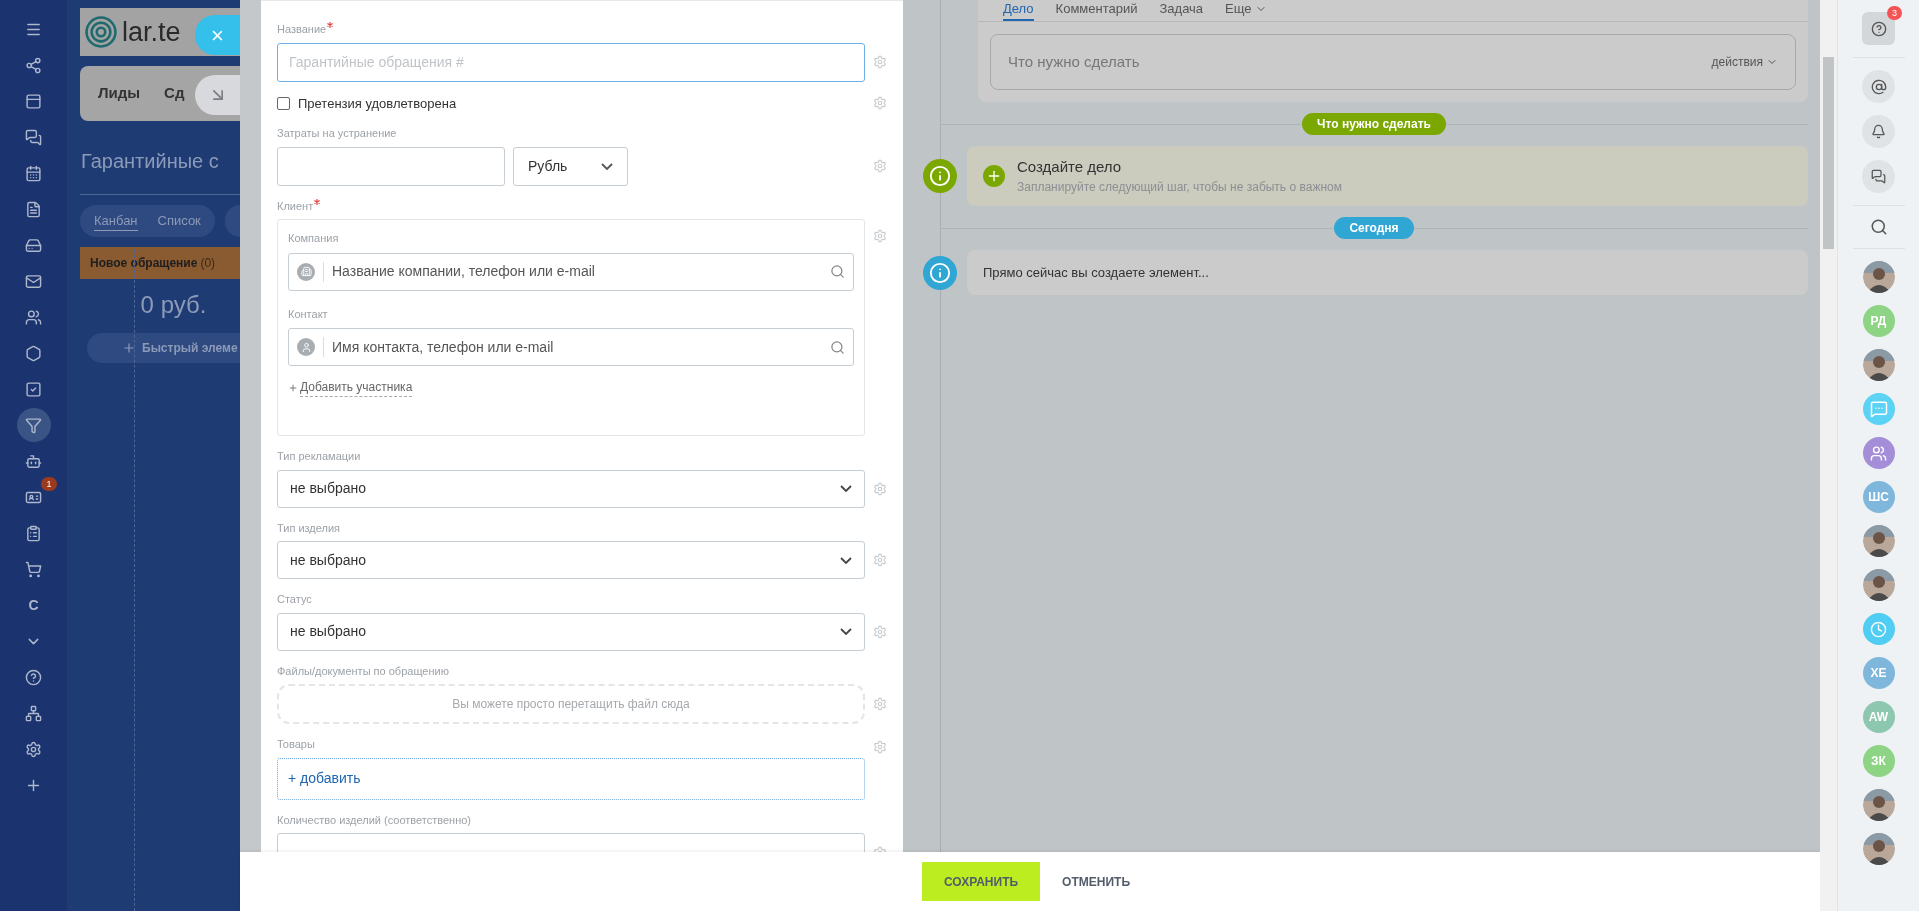  What do you see at coordinates (144, 263) in the screenshot?
I see `column-title: Новое обращение` at bounding box center [144, 263].